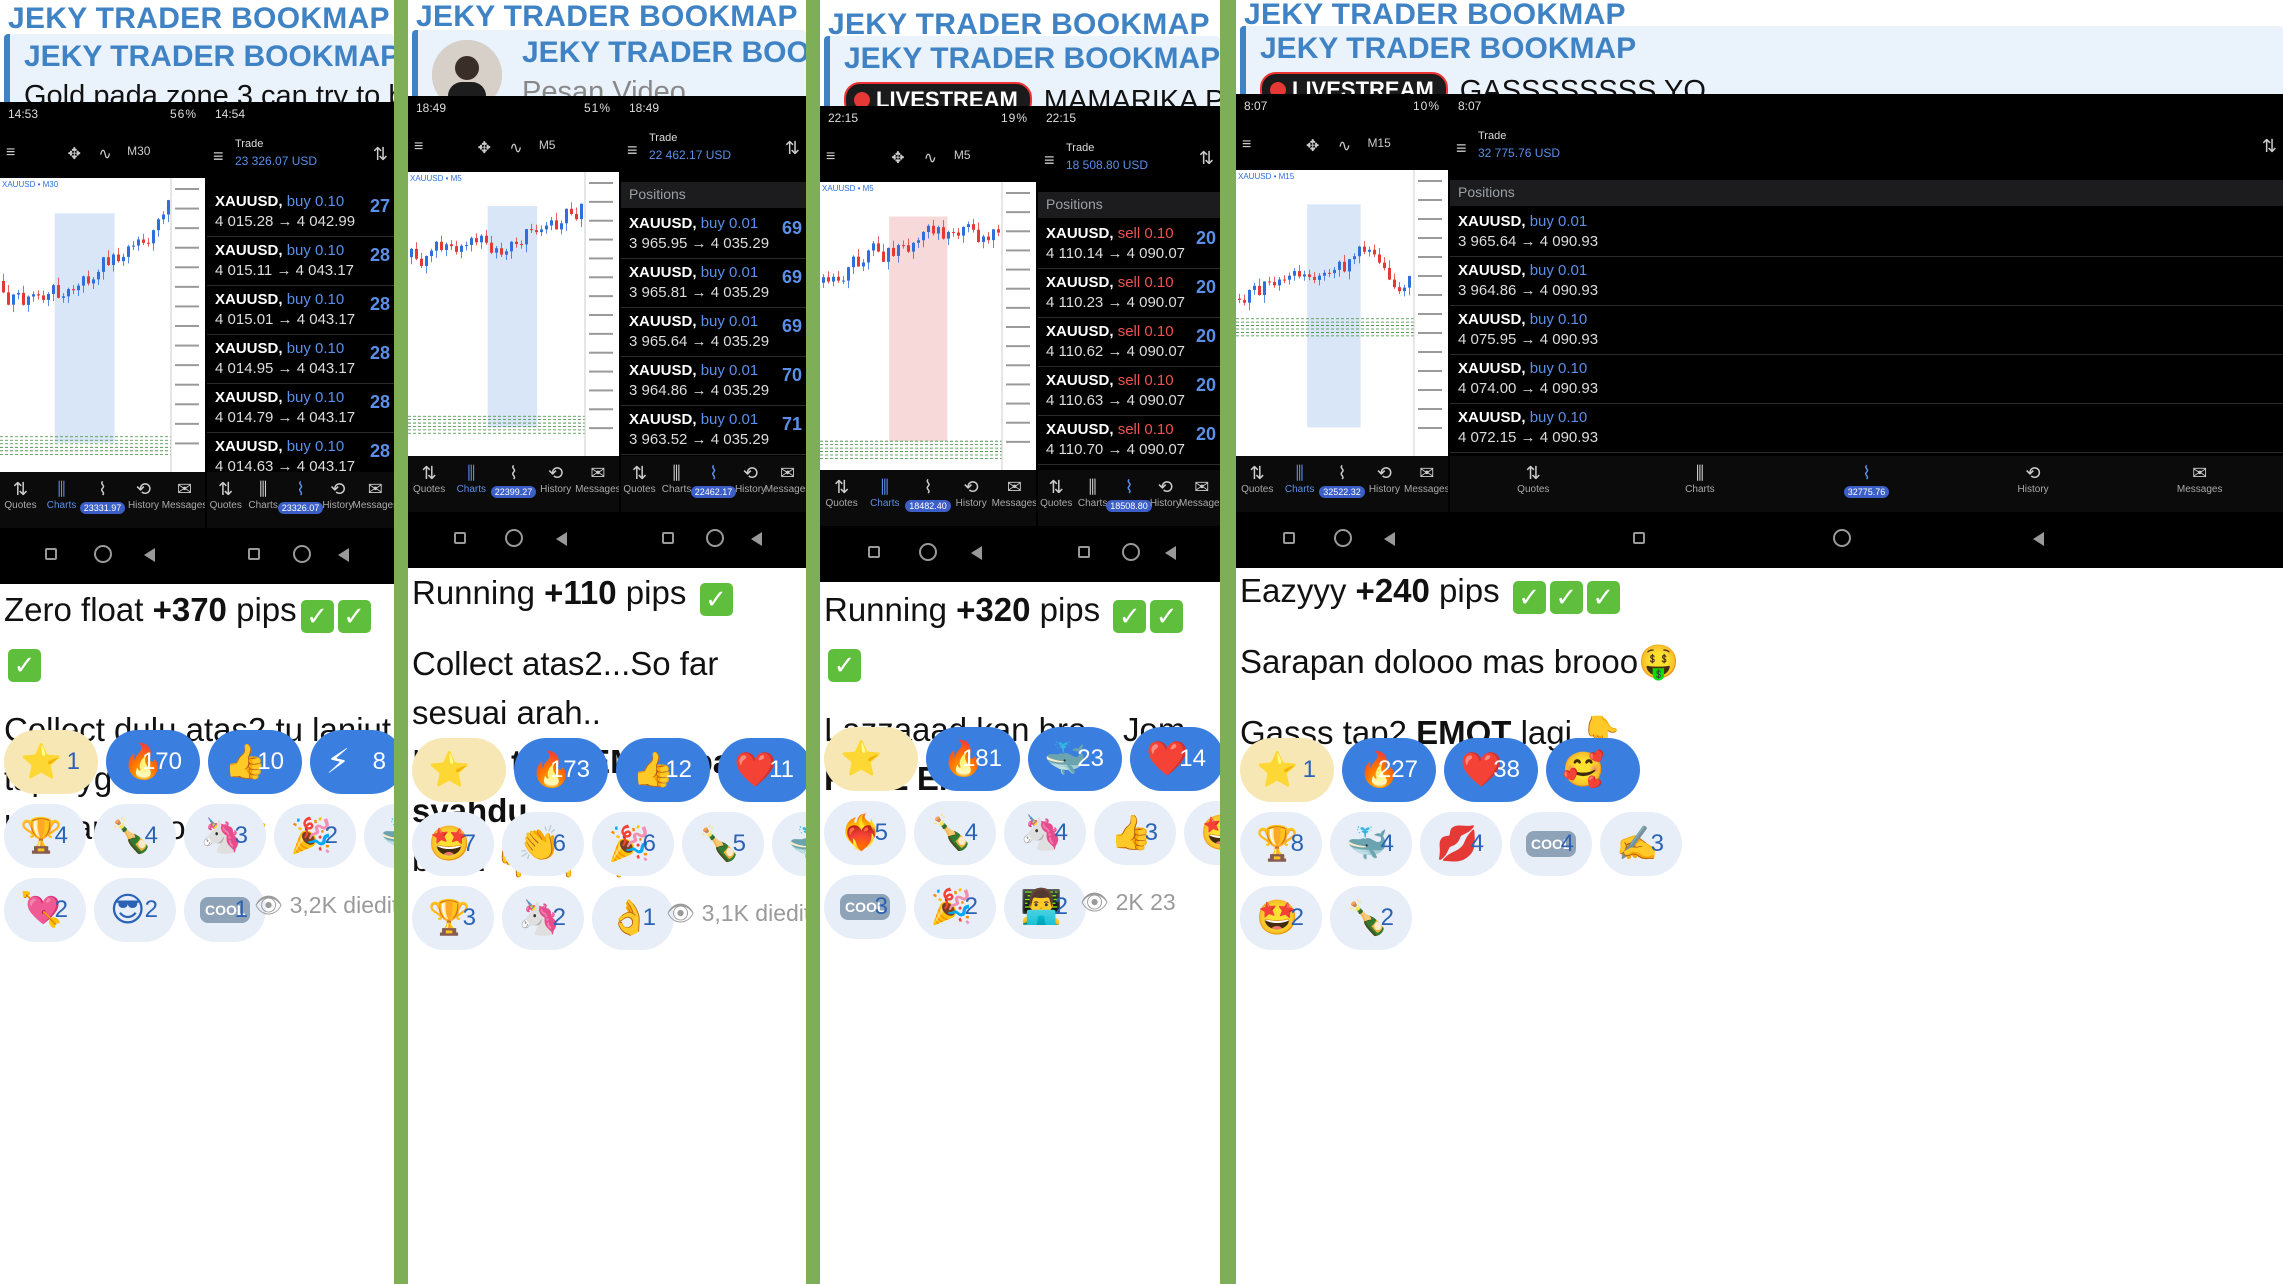 The image size is (2283, 1284). What do you see at coordinates (543, 918) in the screenshot?
I see `reaction-button: 🦄 2` at bounding box center [543, 918].